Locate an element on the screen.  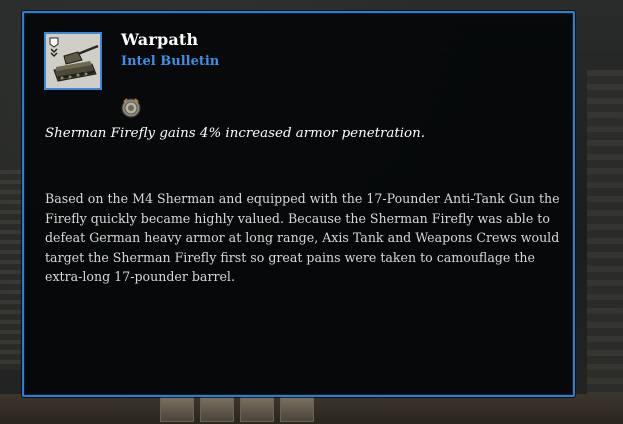
bulletin-type-label: Intel Bulletin is located at coordinates (170, 61).